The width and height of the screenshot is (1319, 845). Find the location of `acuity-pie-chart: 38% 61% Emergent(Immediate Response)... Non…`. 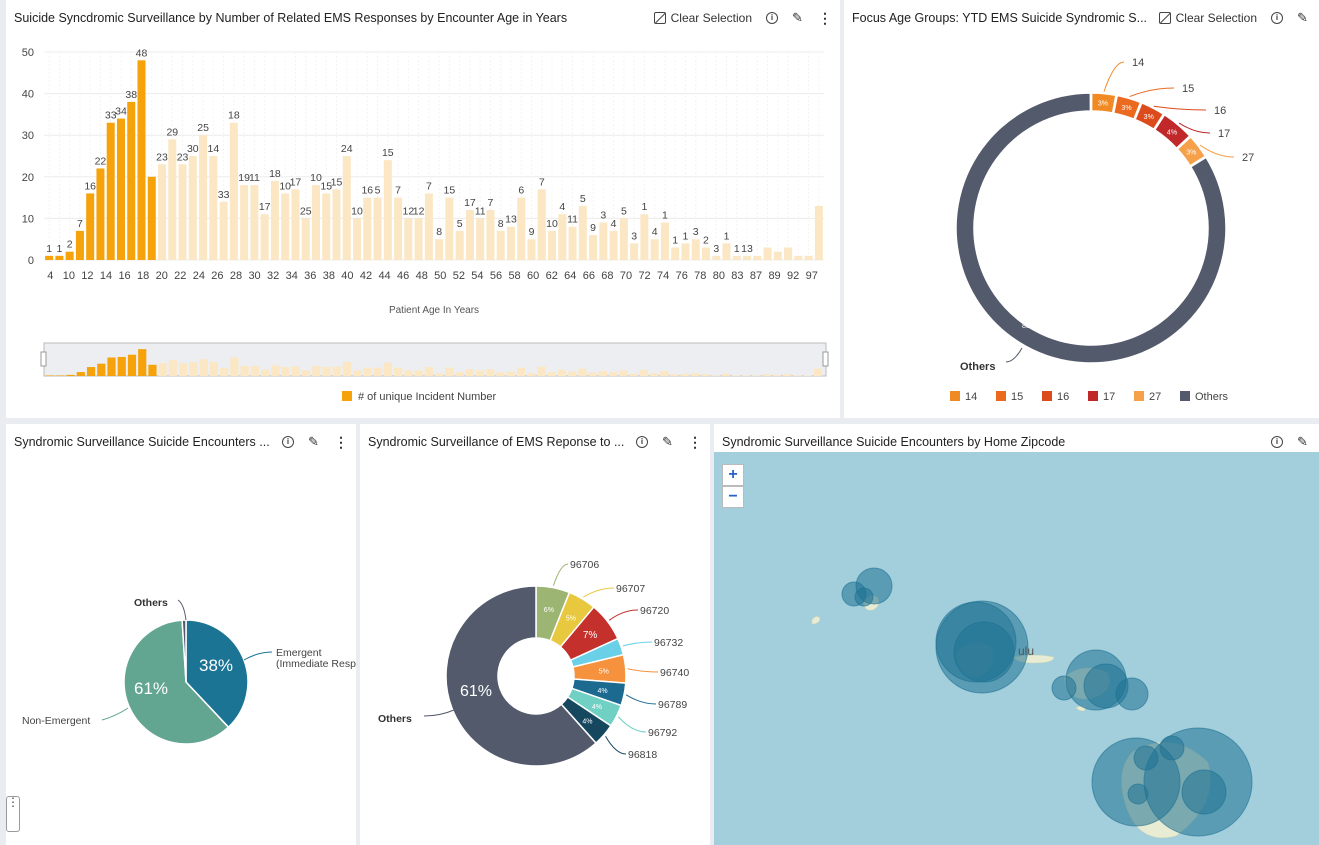

acuity-pie-chart: 38% 61% Emergent(Immediate Response)... Non… is located at coordinates (181, 634).